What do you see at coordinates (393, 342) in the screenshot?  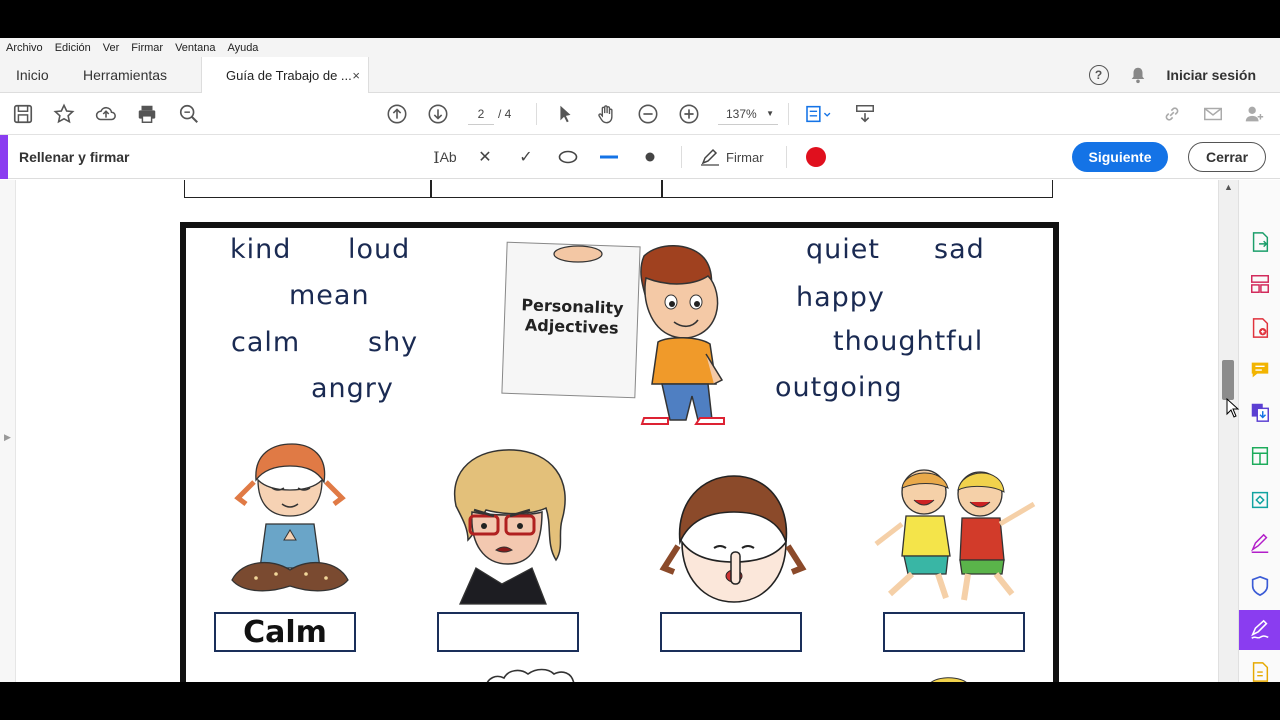 I see `word-shy: shy` at bounding box center [393, 342].